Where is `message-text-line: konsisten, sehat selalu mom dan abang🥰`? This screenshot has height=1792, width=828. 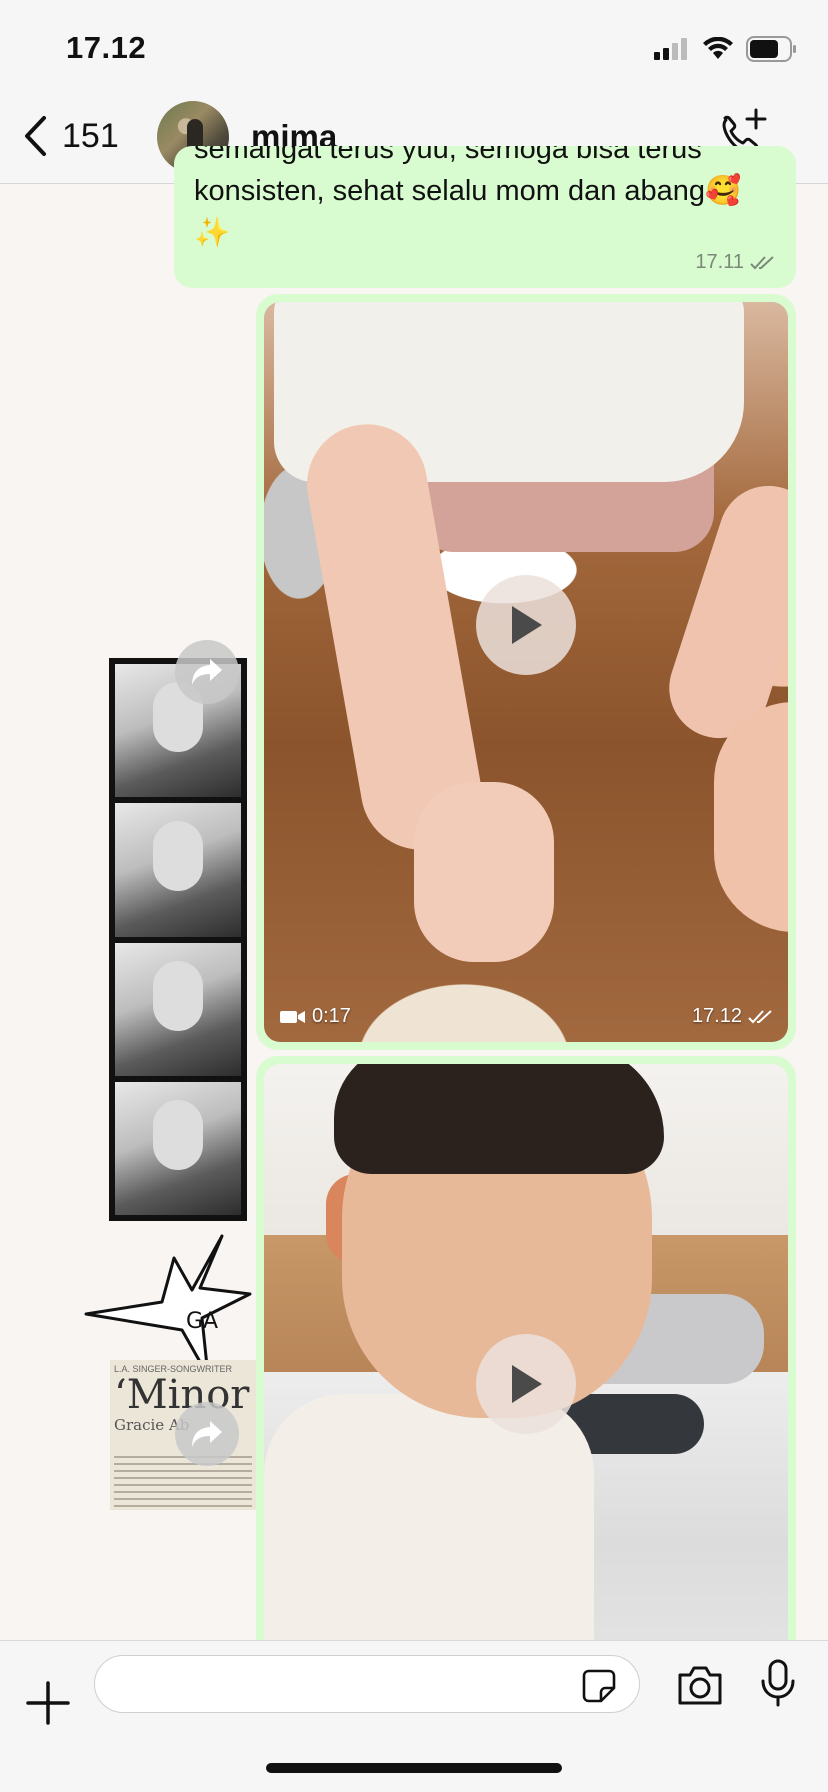
message-text-line: konsisten, sehat selalu mom dan abang🥰 is located at coordinates (468, 191).